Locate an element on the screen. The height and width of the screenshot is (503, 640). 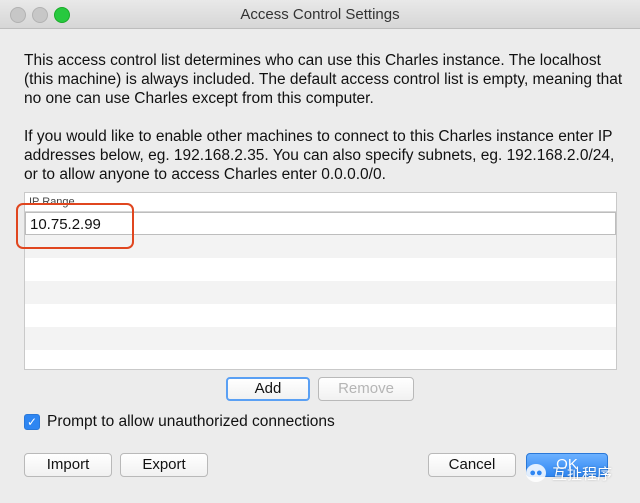
window-title: Access Control Settings is located at coordinates (320, 14).